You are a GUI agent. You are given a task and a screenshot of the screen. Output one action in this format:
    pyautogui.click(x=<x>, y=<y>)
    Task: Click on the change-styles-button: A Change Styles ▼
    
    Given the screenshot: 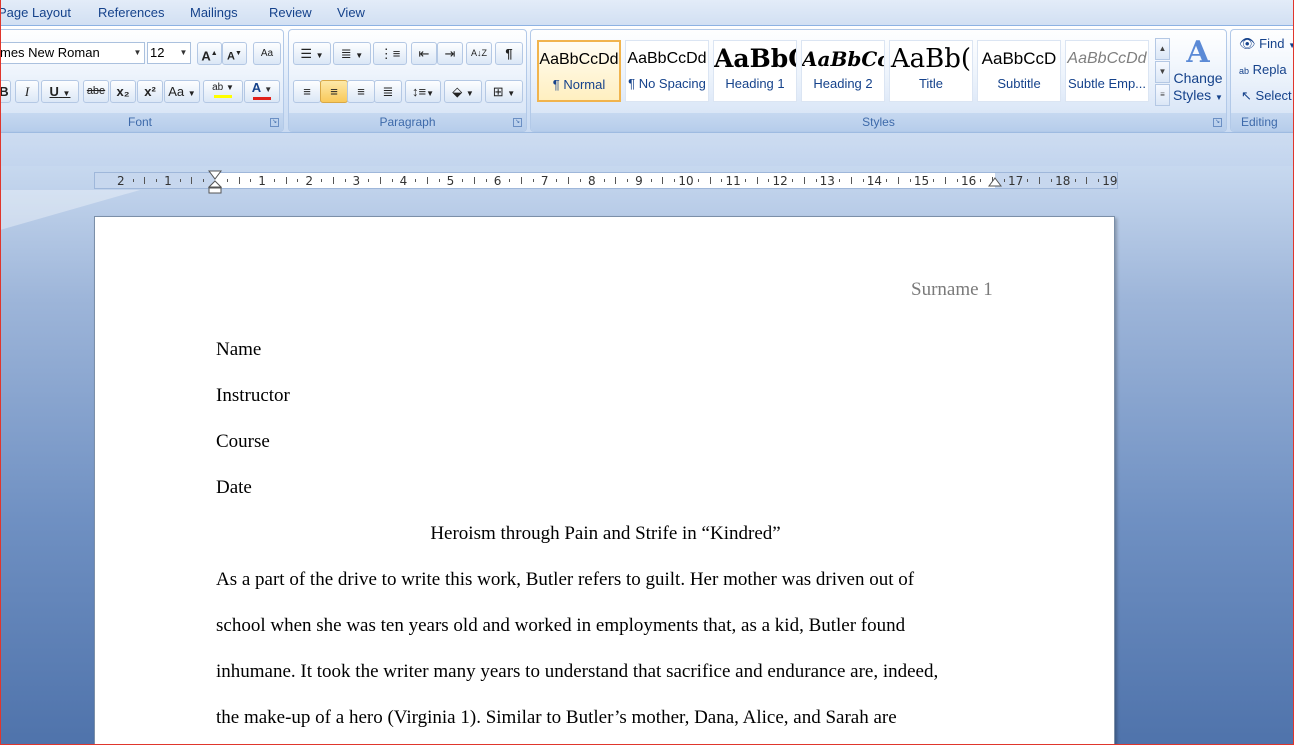 What is the action you would take?
    pyautogui.click(x=1198, y=72)
    